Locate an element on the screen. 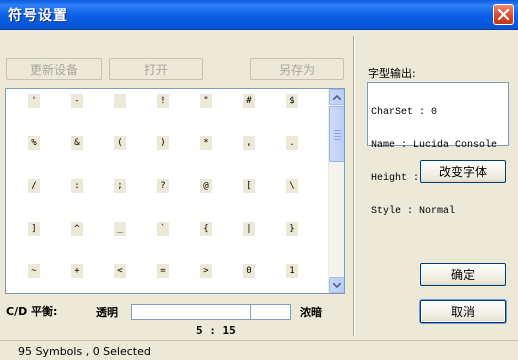 The width and height of the screenshot is (518, 360). symbol-cell: " is located at coordinates (206, 101).